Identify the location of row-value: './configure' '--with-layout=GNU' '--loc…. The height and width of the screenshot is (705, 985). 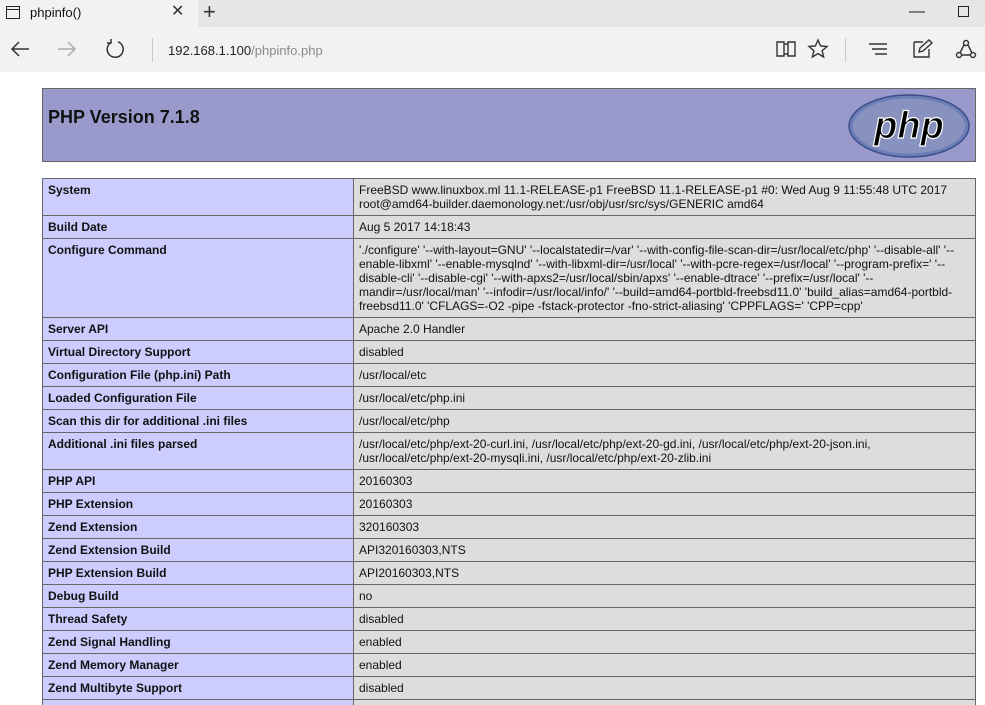
(664, 278).